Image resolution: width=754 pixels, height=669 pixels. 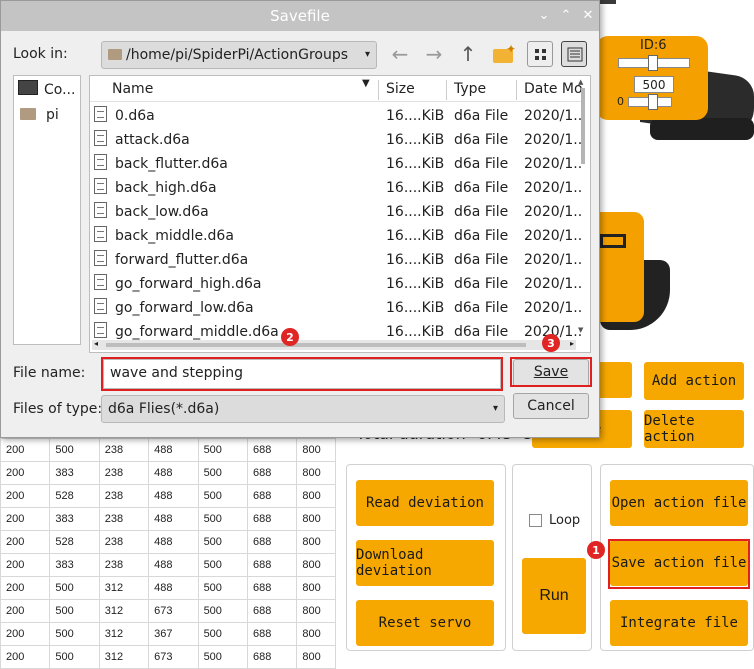 What do you see at coordinates (425, 503) in the screenshot?
I see `read-deviation-button: Read deviation` at bounding box center [425, 503].